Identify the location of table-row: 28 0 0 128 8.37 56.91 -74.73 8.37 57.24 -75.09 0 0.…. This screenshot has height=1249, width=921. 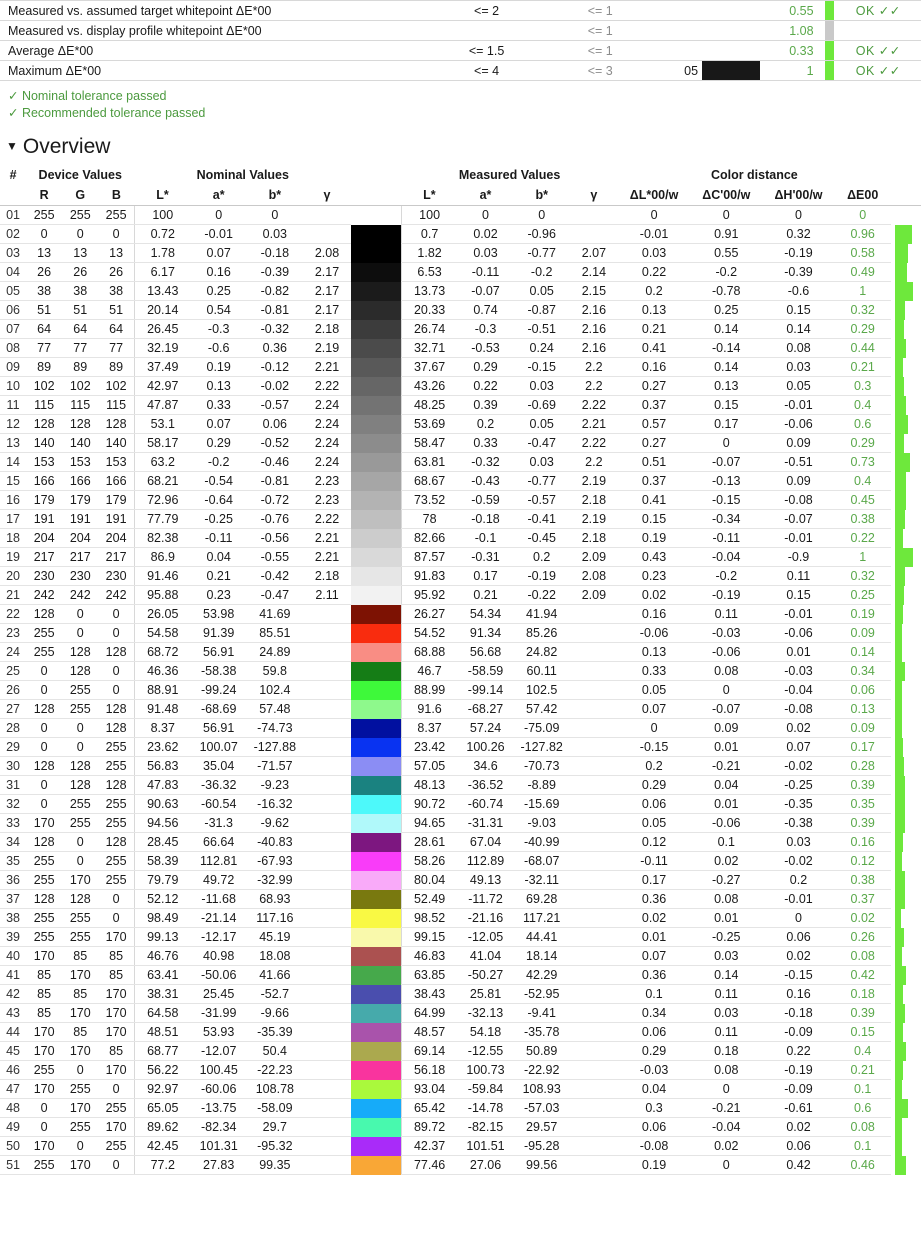
(460, 728).